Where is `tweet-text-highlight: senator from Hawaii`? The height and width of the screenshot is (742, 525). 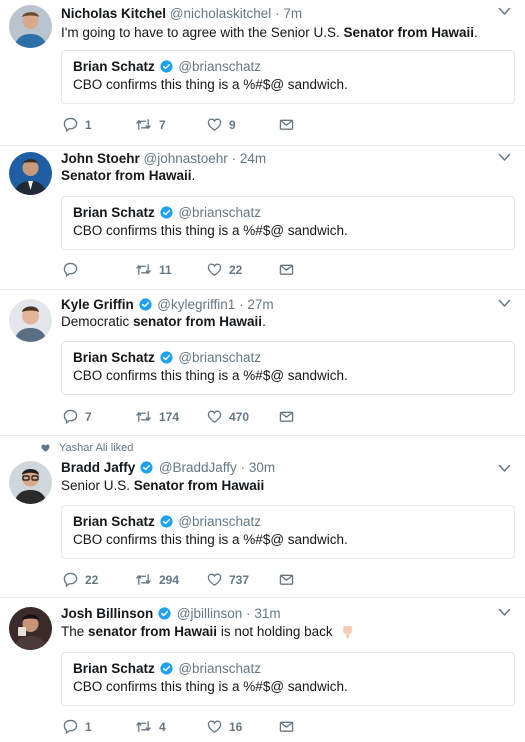 tweet-text-highlight: senator from Hawaii is located at coordinates (153, 631).